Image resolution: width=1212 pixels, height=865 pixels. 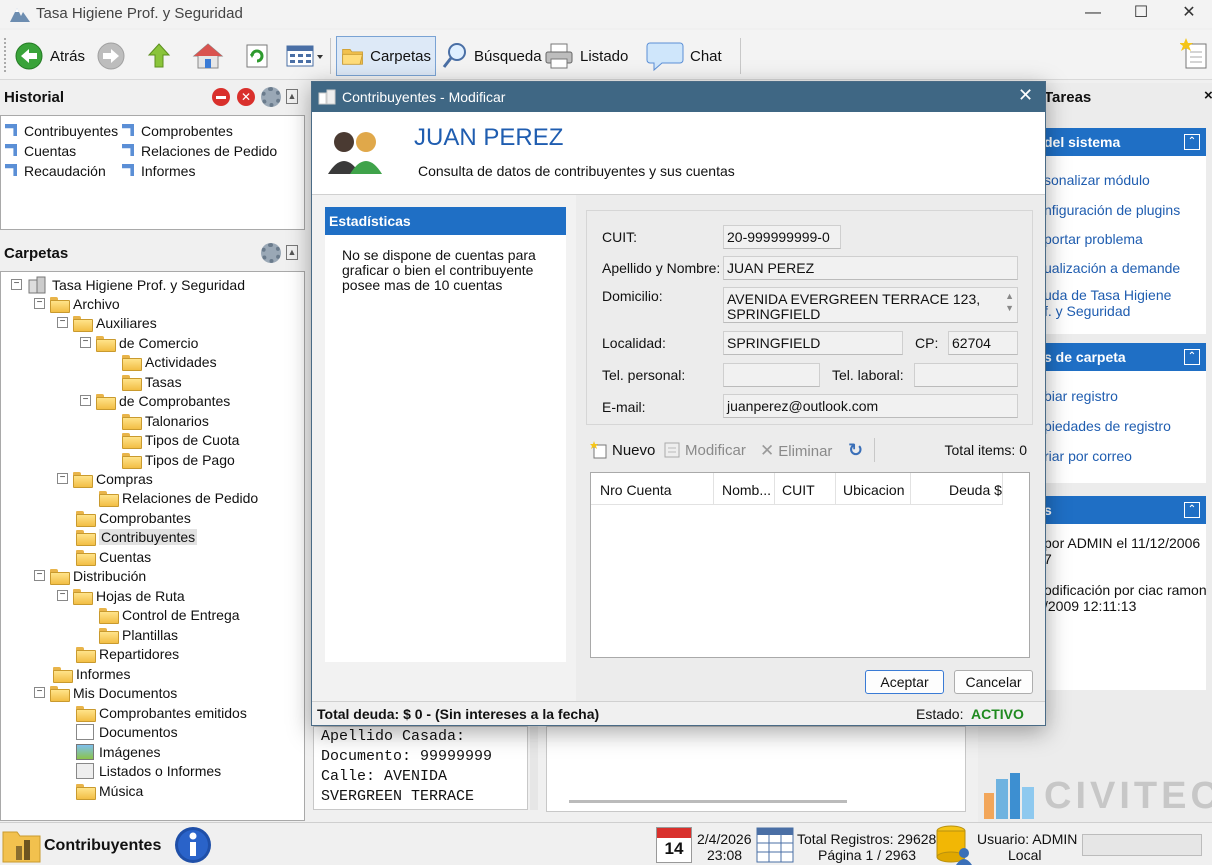 I want to click on view-menu-button, so click(x=304, y=56).